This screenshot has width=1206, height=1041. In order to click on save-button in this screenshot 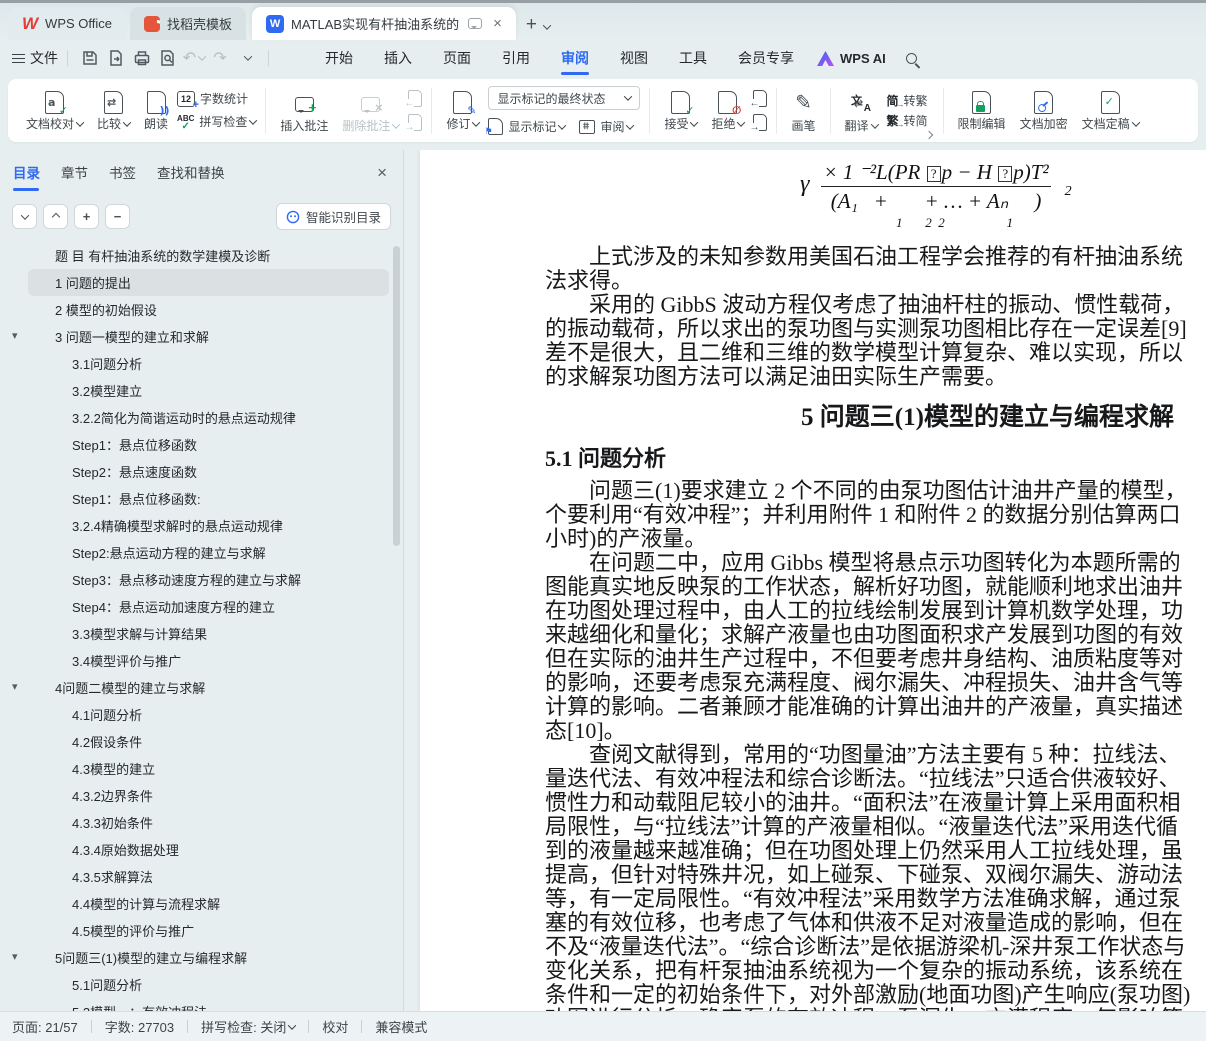, I will do `click(90, 58)`.